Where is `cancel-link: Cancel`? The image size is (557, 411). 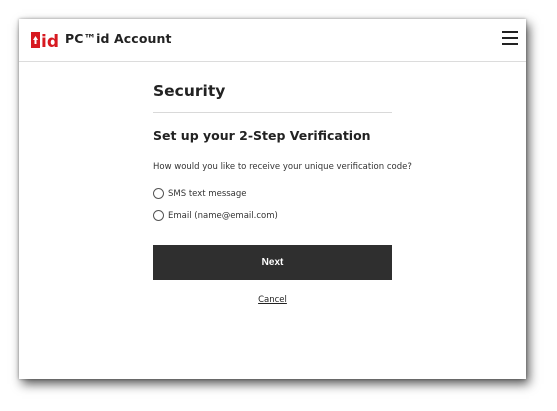
cancel-link: Cancel is located at coordinates (272, 300).